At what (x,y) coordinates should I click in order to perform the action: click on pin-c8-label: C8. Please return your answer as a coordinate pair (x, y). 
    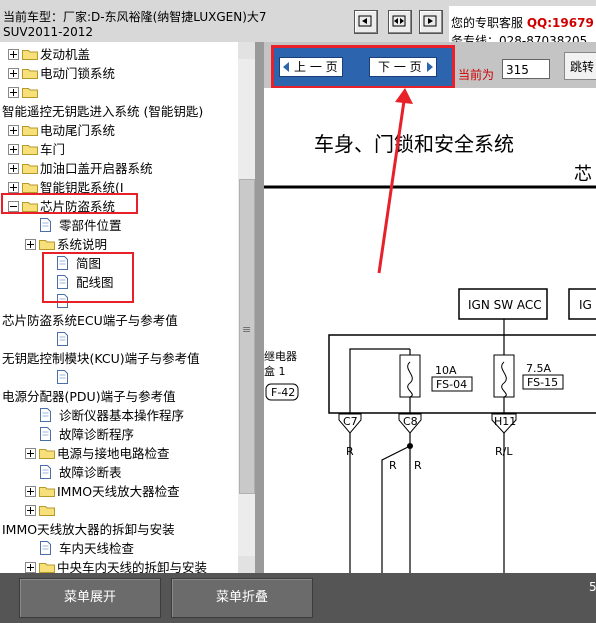
    Looking at the image, I should click on (410, 421).